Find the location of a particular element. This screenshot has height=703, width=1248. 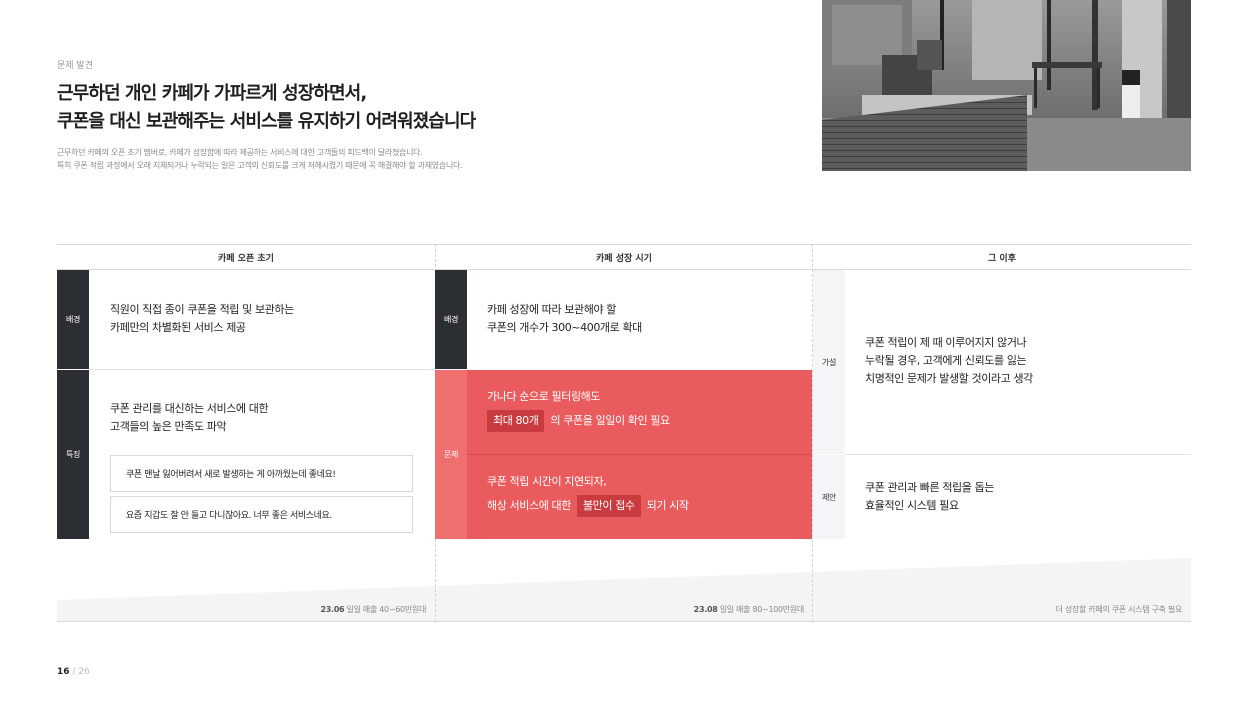

page-current: 16 is located at coordinates (63, 672).